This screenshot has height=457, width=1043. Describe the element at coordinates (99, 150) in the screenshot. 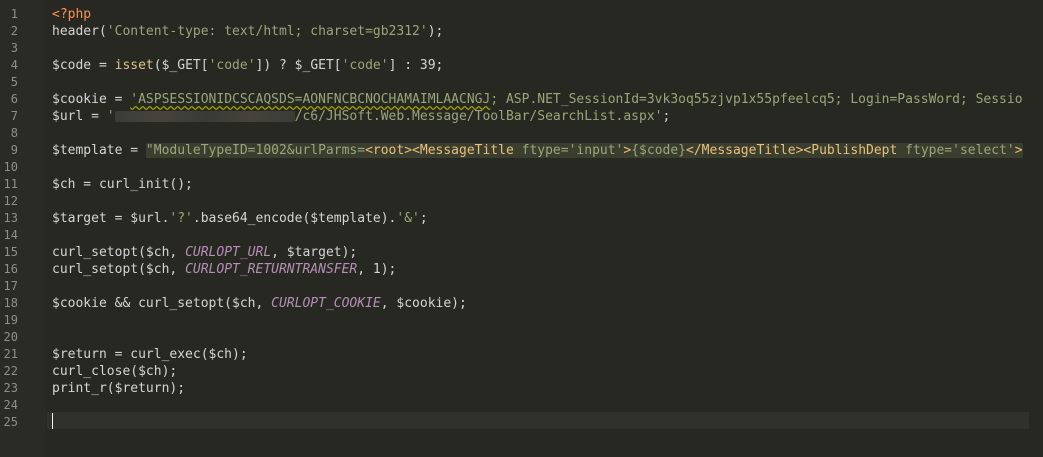

I see `code-token: $template =` at that location.